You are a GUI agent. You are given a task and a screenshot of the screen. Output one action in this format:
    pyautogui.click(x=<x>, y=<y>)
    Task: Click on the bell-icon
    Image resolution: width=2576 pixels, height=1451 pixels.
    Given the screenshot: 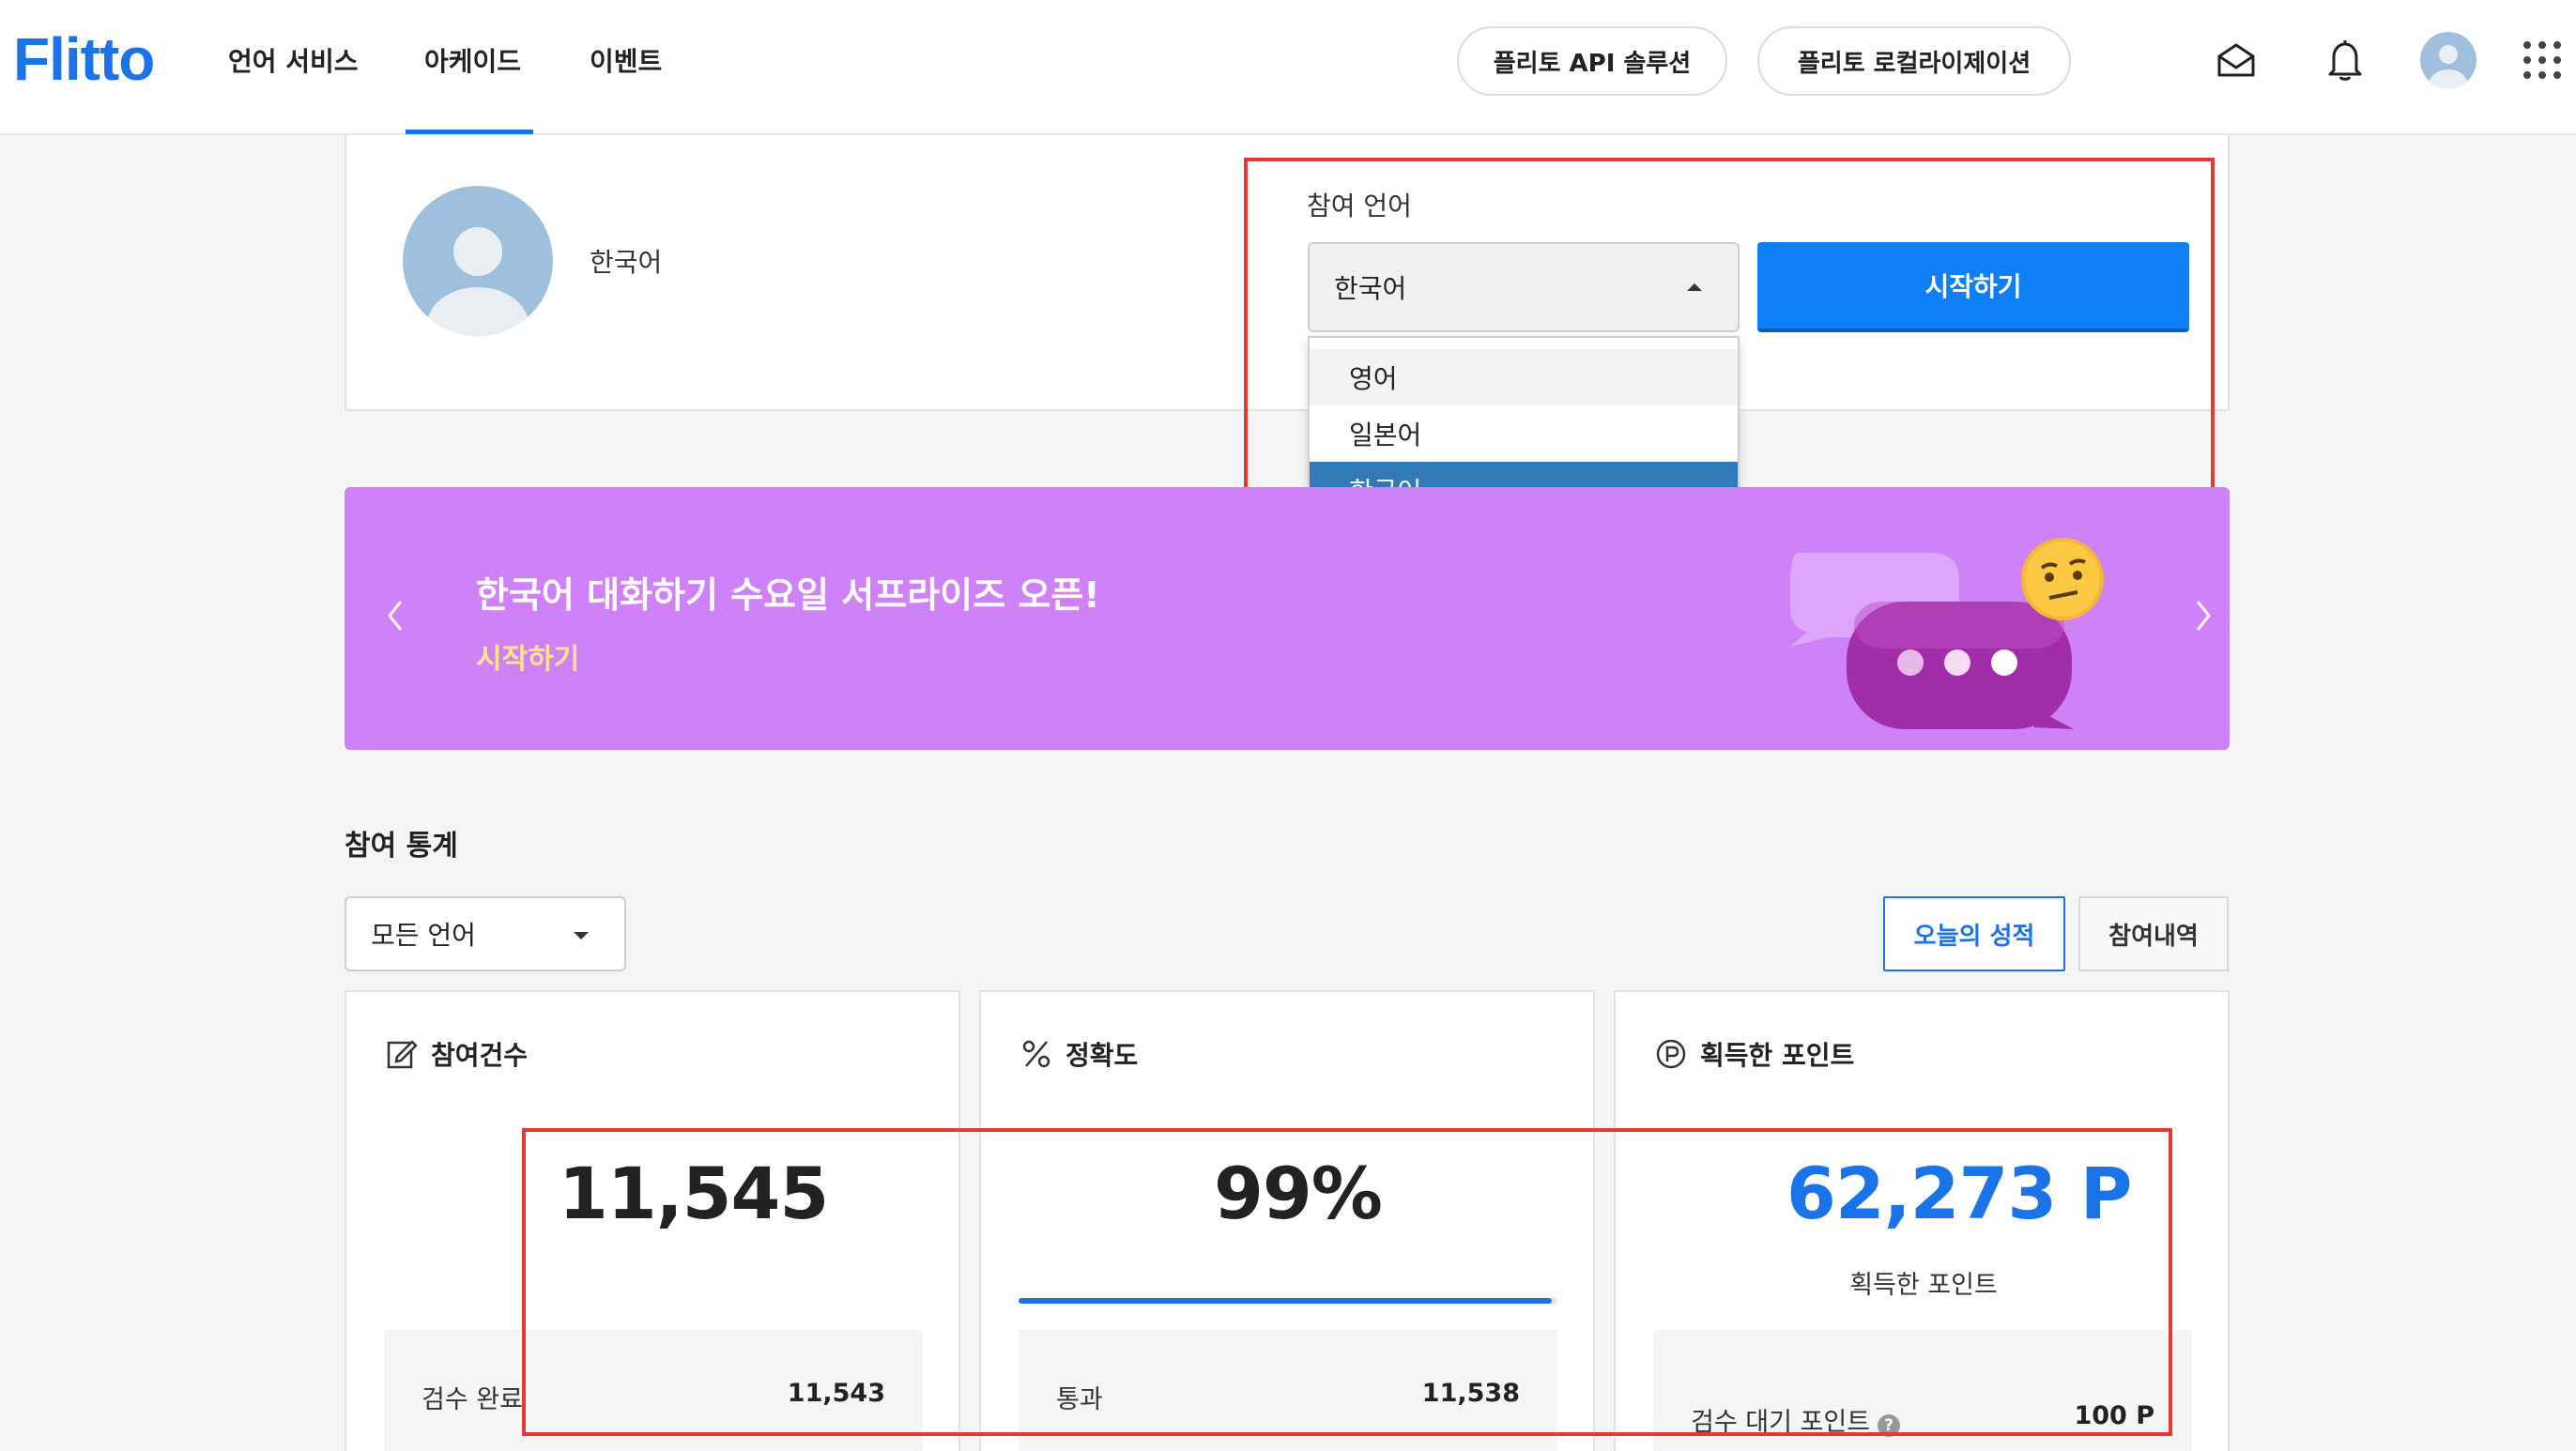 What is the action you would take?
    pyautogui.click(x=2345, y=60)
    